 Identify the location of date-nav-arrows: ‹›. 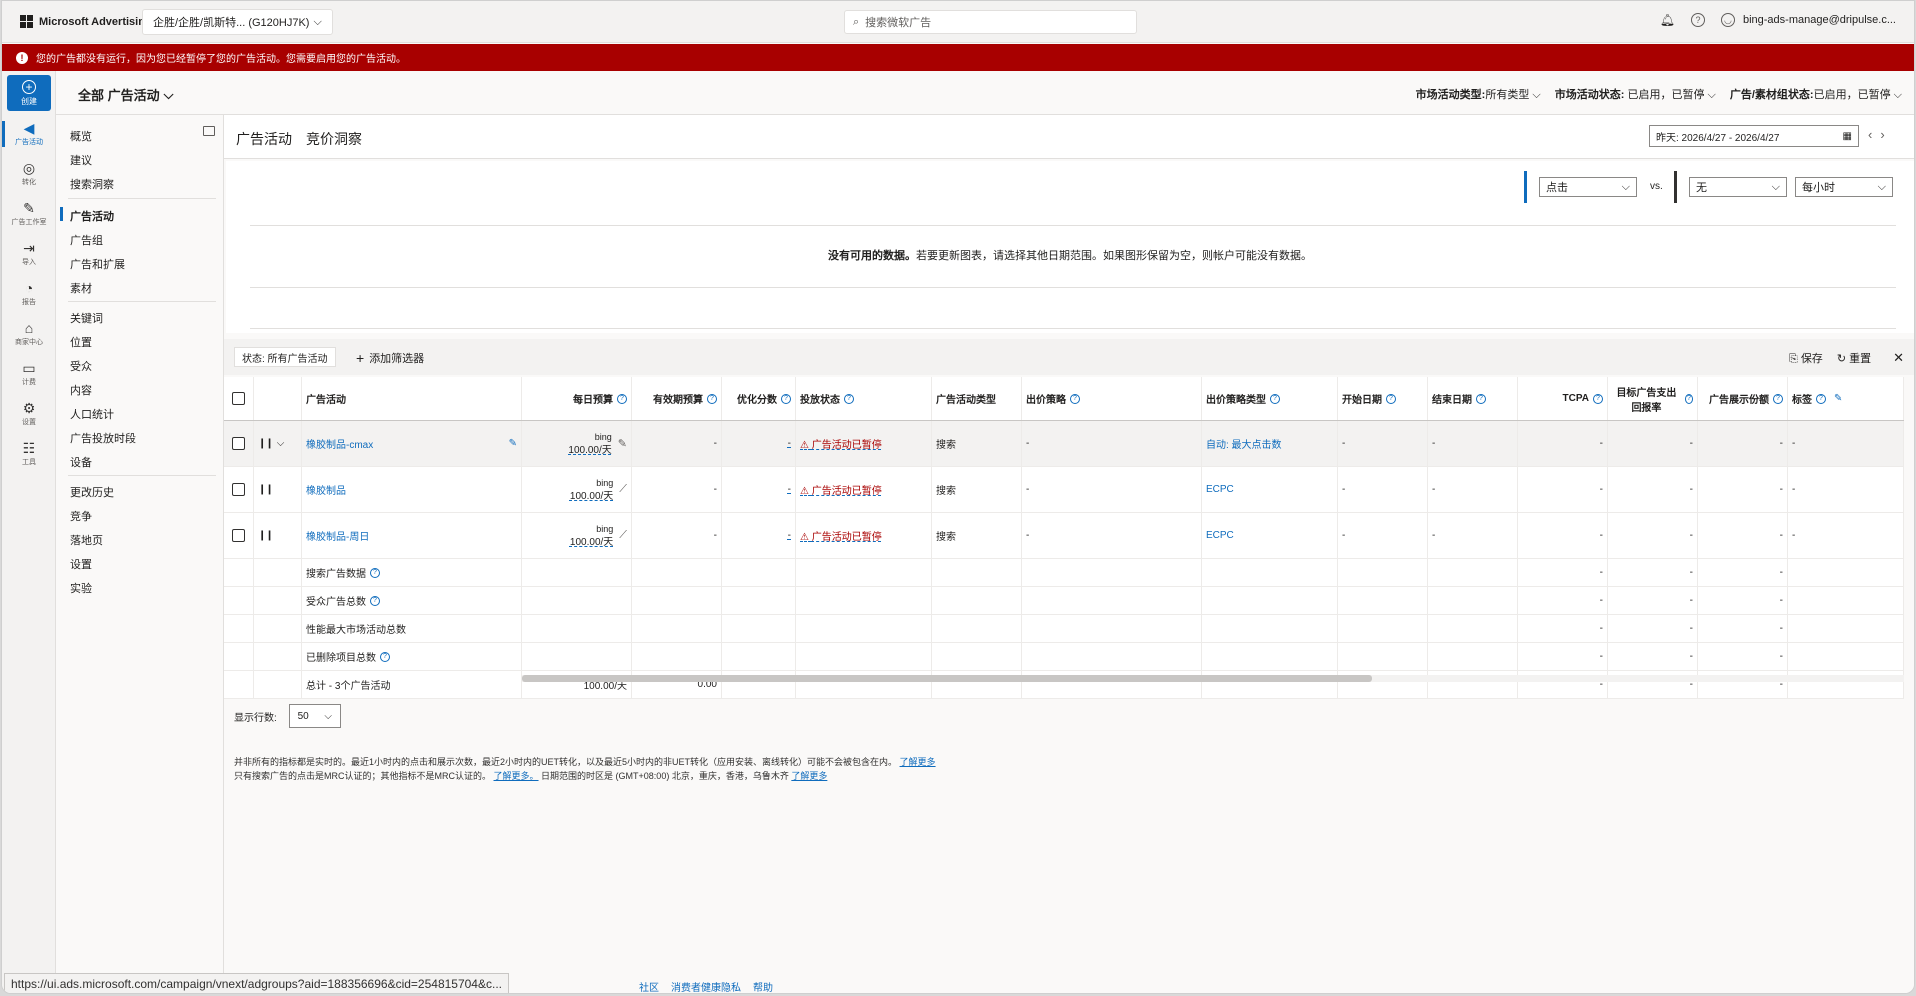
(1880, 134).